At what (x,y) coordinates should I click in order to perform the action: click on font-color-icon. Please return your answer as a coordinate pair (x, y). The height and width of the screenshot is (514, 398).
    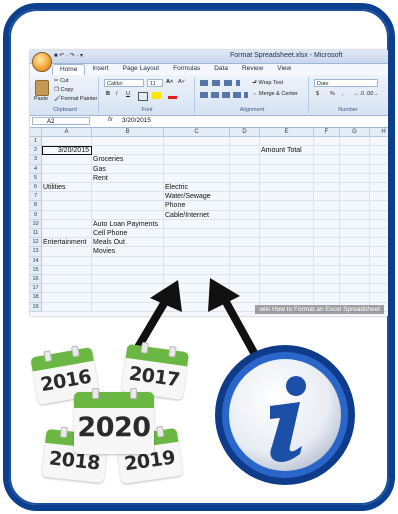
    Looking at the image, I should click on (172, 95).